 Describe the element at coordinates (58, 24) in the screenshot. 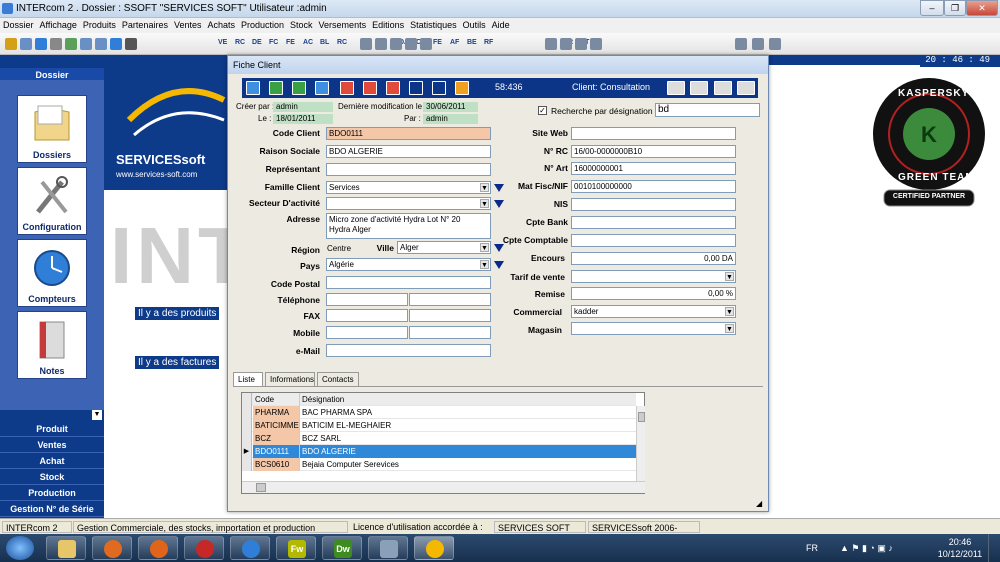

I see `menu-item: Affichage` at that location.